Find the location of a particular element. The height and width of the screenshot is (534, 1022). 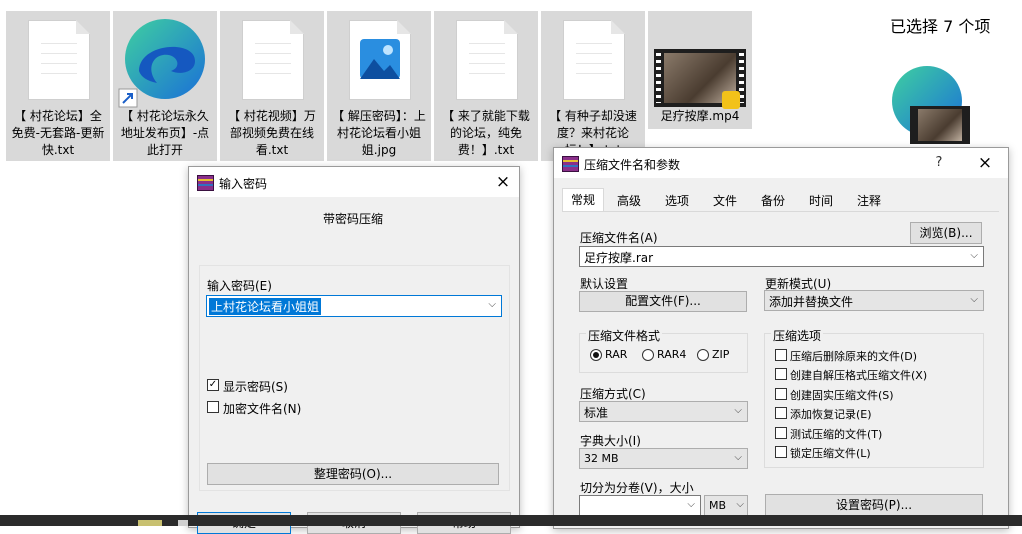

split-unit-select: MB ⌵ is located at coordinates (726, 505).